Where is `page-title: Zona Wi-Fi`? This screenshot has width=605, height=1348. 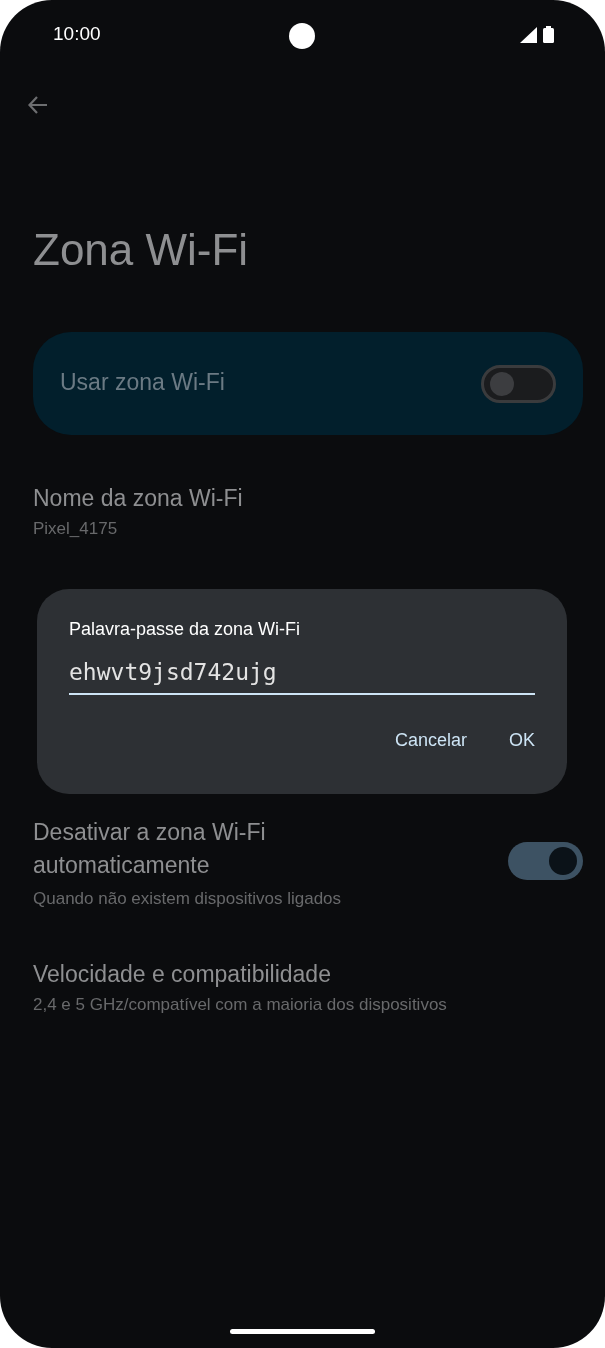 page-title: Zona Wi-Fi is located at coordinates (141, 250).